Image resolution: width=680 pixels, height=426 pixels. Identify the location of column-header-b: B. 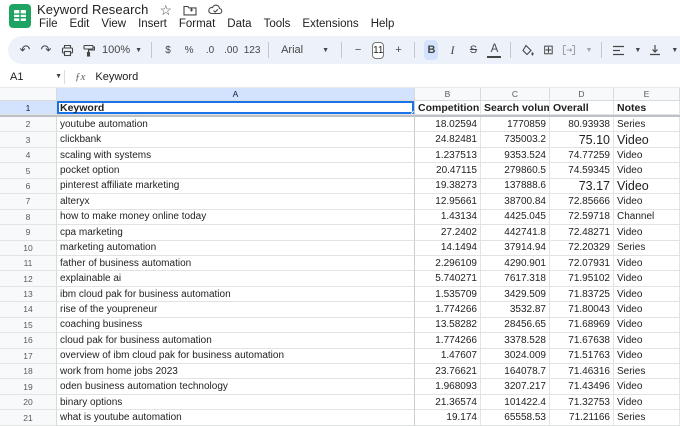
(448, 94).